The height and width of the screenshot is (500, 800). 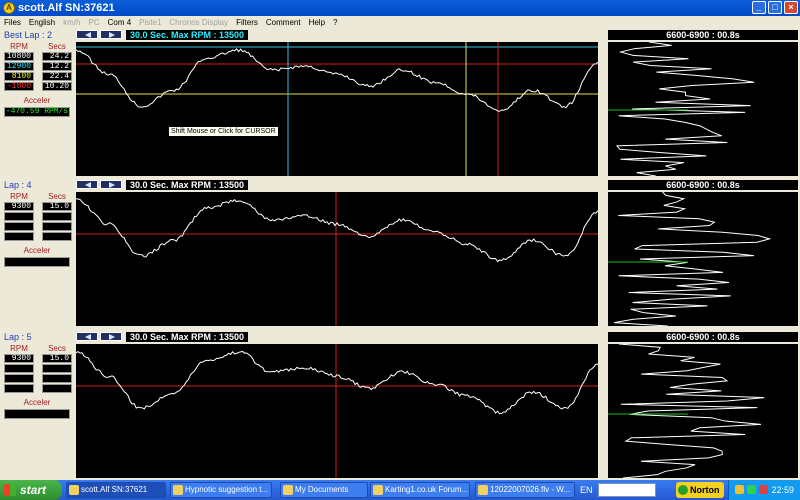 What do you see at coordinates (57, 86) in the screenshot?
I see `secs-value: 10.20` at bounding box center [57, 86].